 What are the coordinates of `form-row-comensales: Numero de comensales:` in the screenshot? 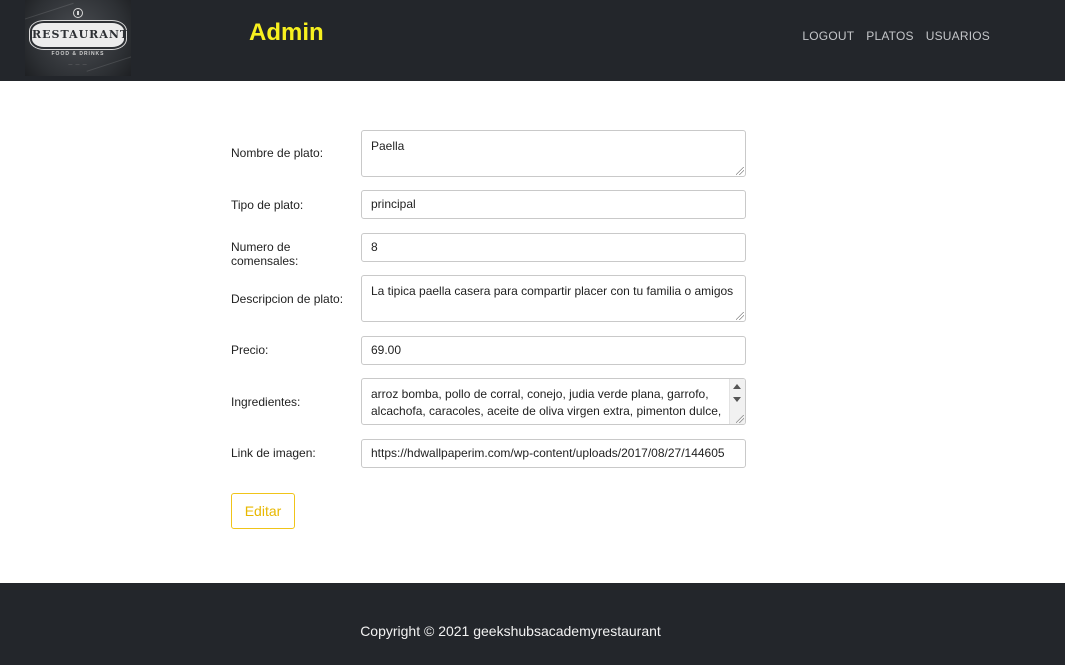 It's located at (296, 254).